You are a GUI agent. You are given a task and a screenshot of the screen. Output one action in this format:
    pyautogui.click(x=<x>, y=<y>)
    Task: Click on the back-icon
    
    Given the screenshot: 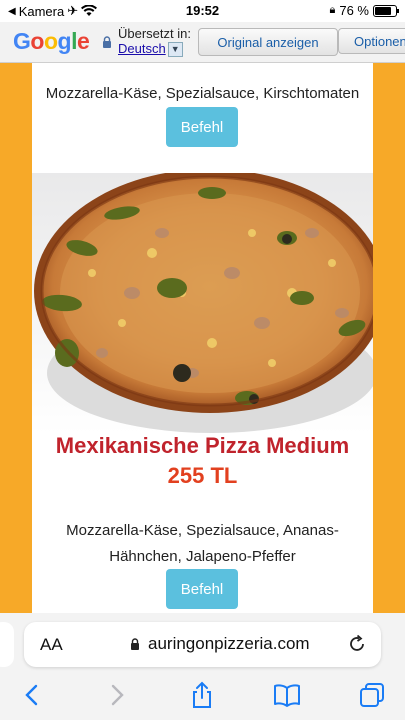 What is the action you would take?
    pyautogui.click(x=32, y=695)
    